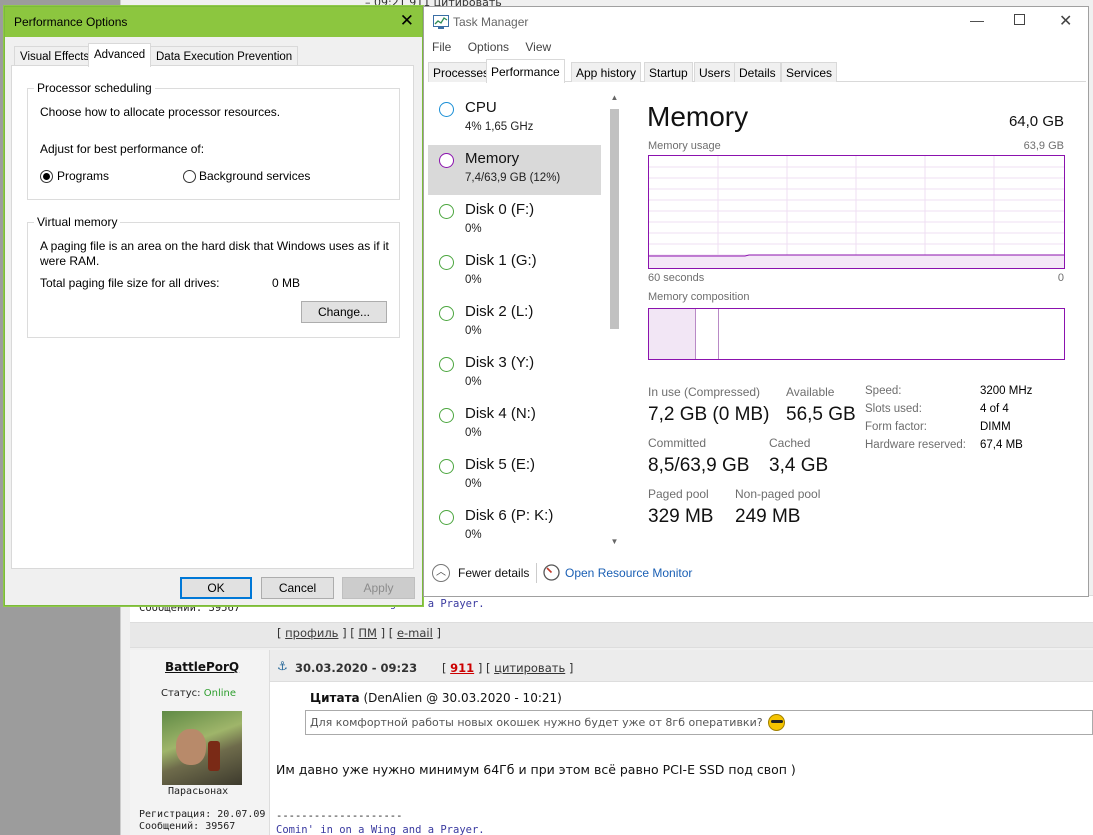 This screenshot has height=835, width=1093. I want to click on status-online: Online, so click(219, 693).